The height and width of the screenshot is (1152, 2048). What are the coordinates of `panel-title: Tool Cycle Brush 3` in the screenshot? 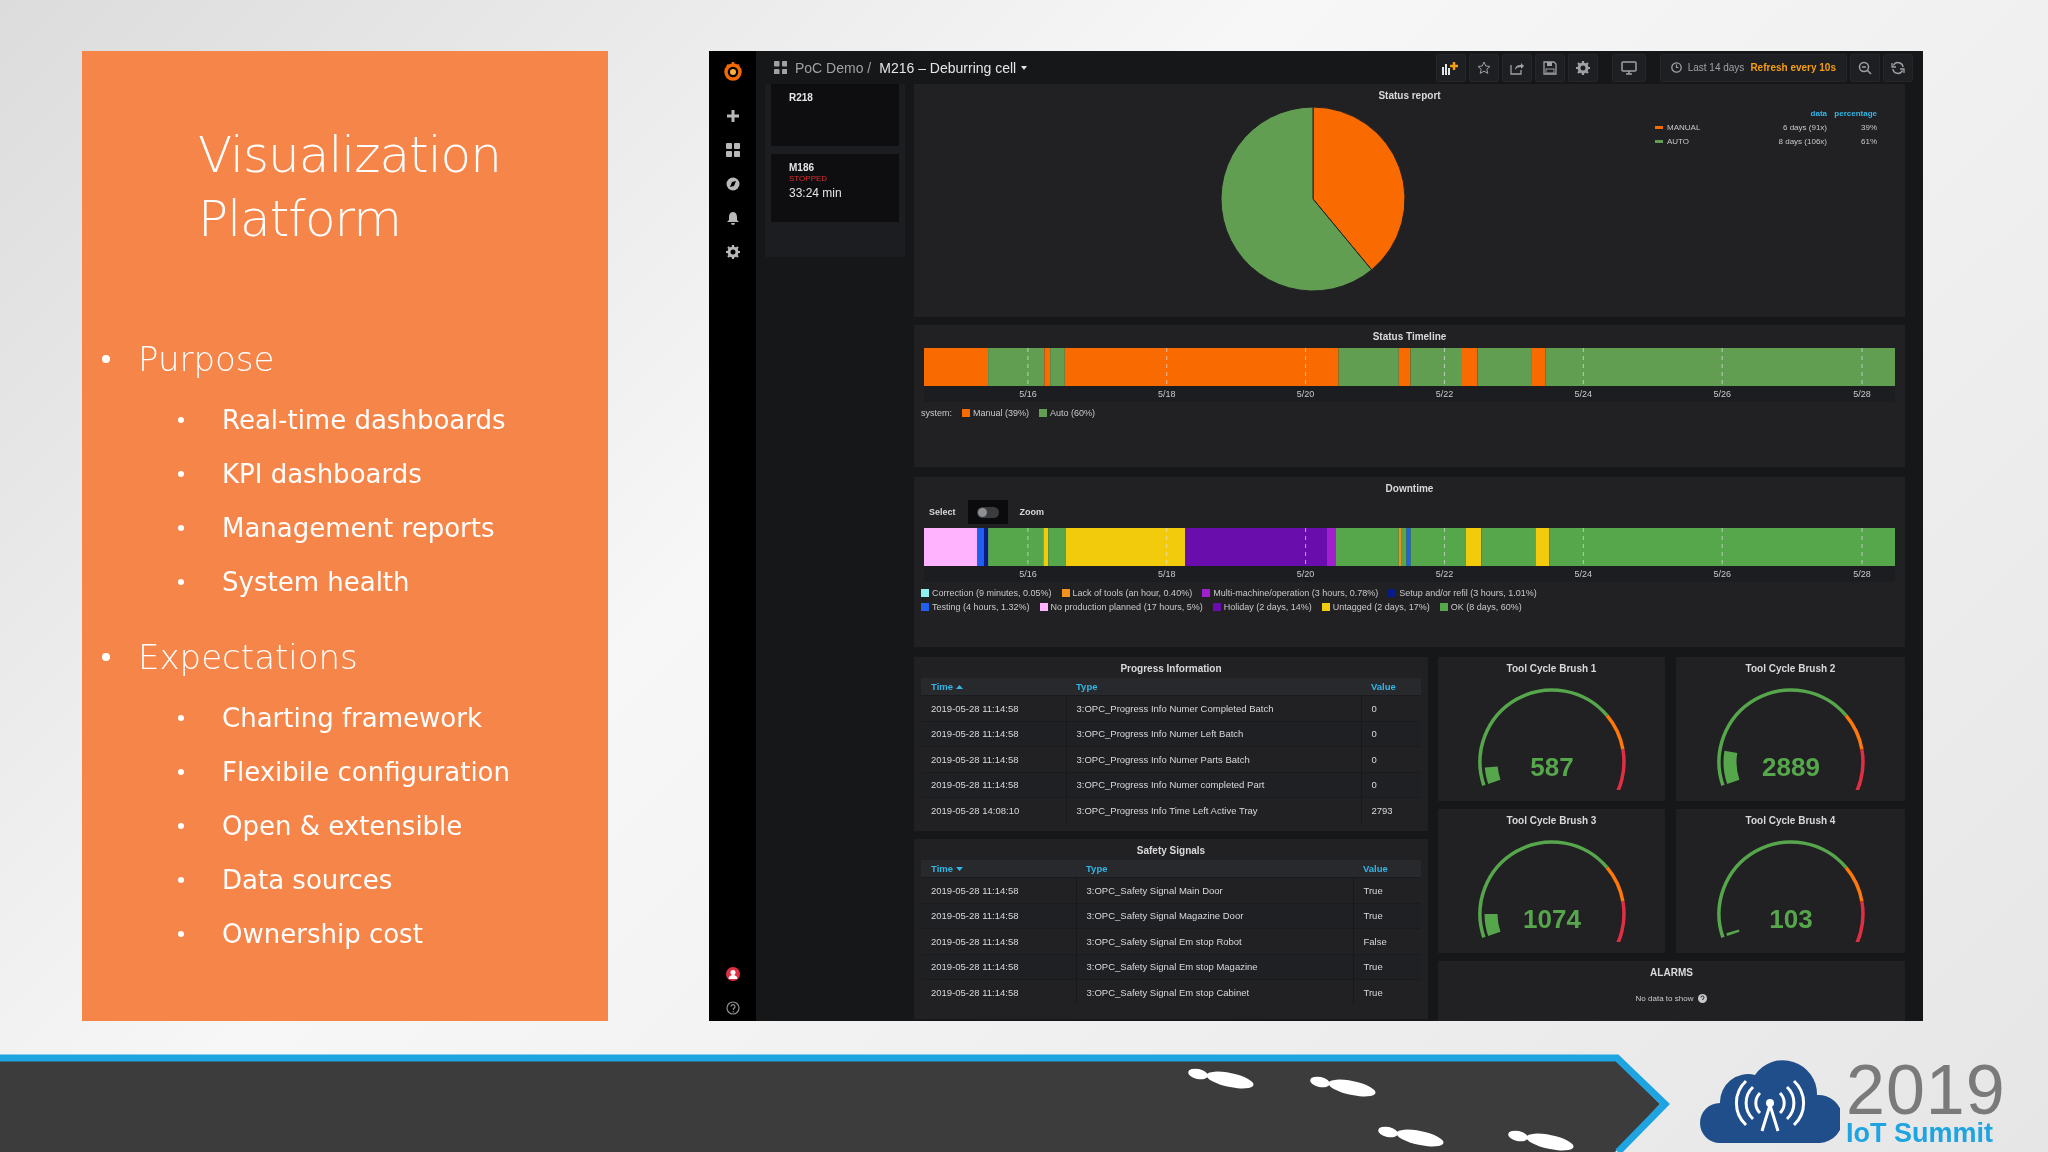 It's located at (1551, 820).